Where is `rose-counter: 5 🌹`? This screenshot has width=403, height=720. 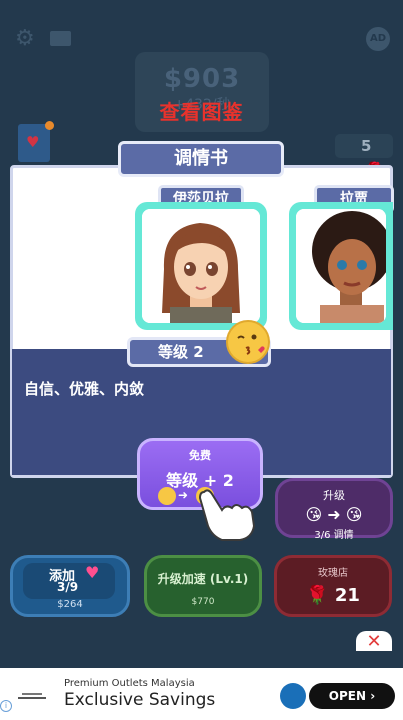 rose-counter: 5 🌹 is located at coordinates (364, 156).